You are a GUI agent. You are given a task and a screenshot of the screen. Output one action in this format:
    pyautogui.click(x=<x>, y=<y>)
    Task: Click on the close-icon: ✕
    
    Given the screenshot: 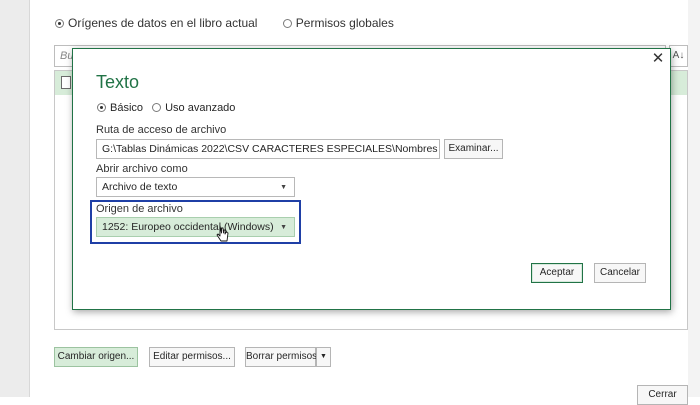 What is the action you would take?
    pyautogui.click(x=658, y=58)
    